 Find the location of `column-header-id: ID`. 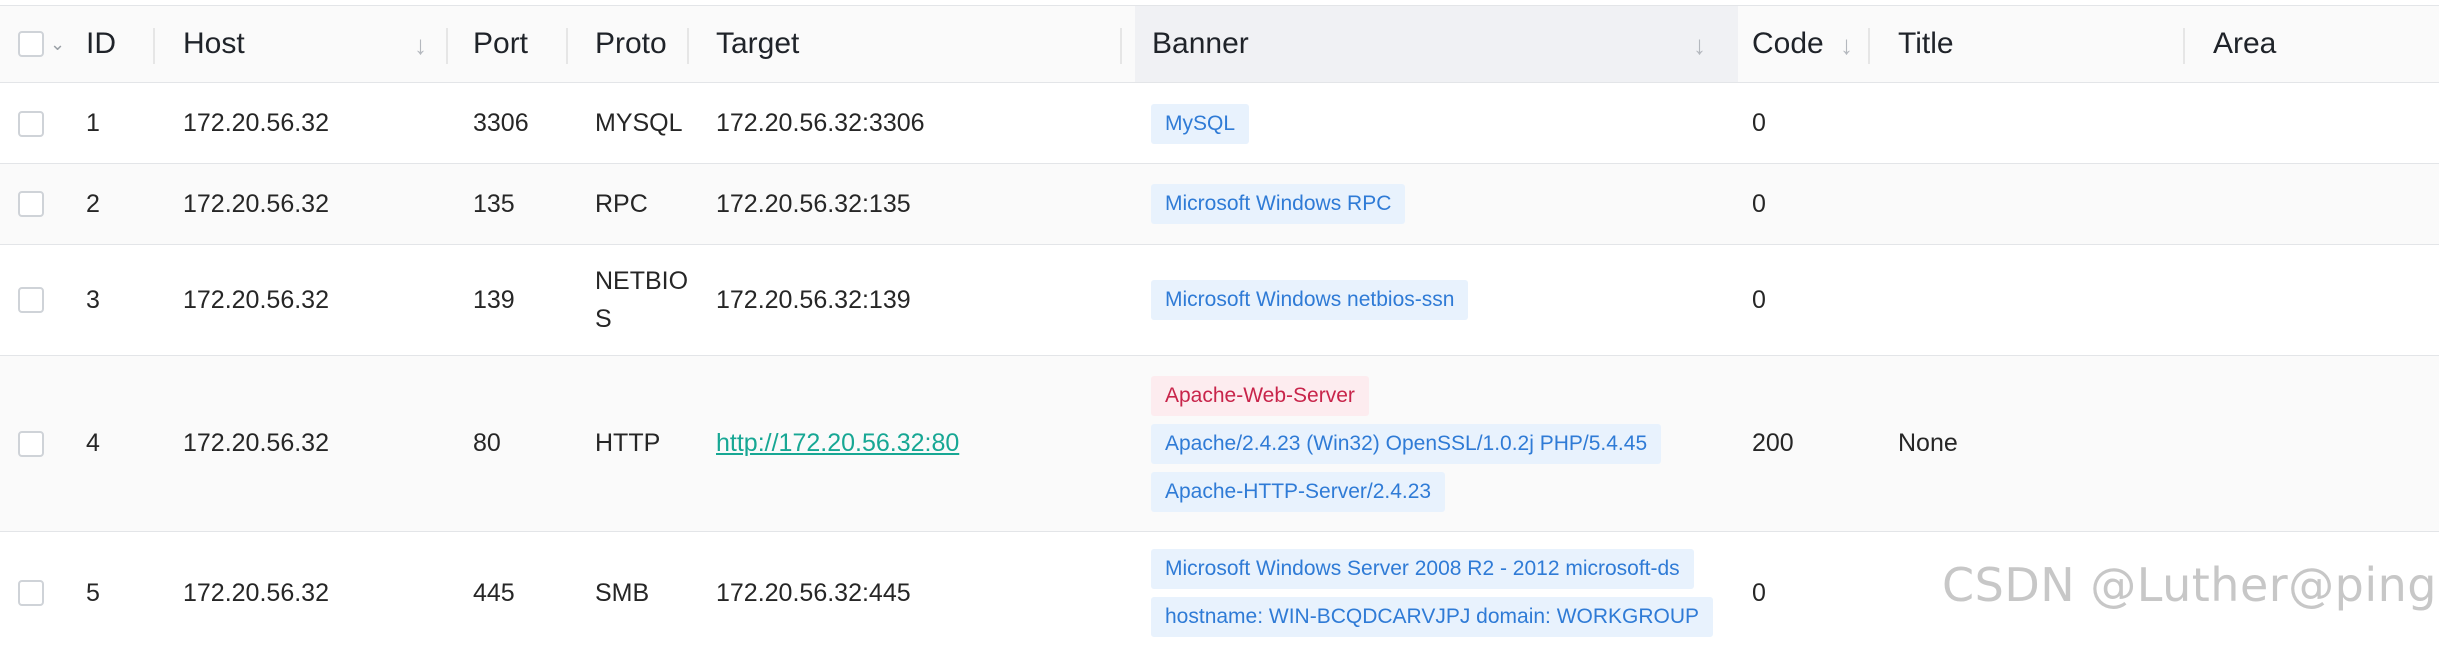

column-header-id: ID is located at coordinates (101, 44).